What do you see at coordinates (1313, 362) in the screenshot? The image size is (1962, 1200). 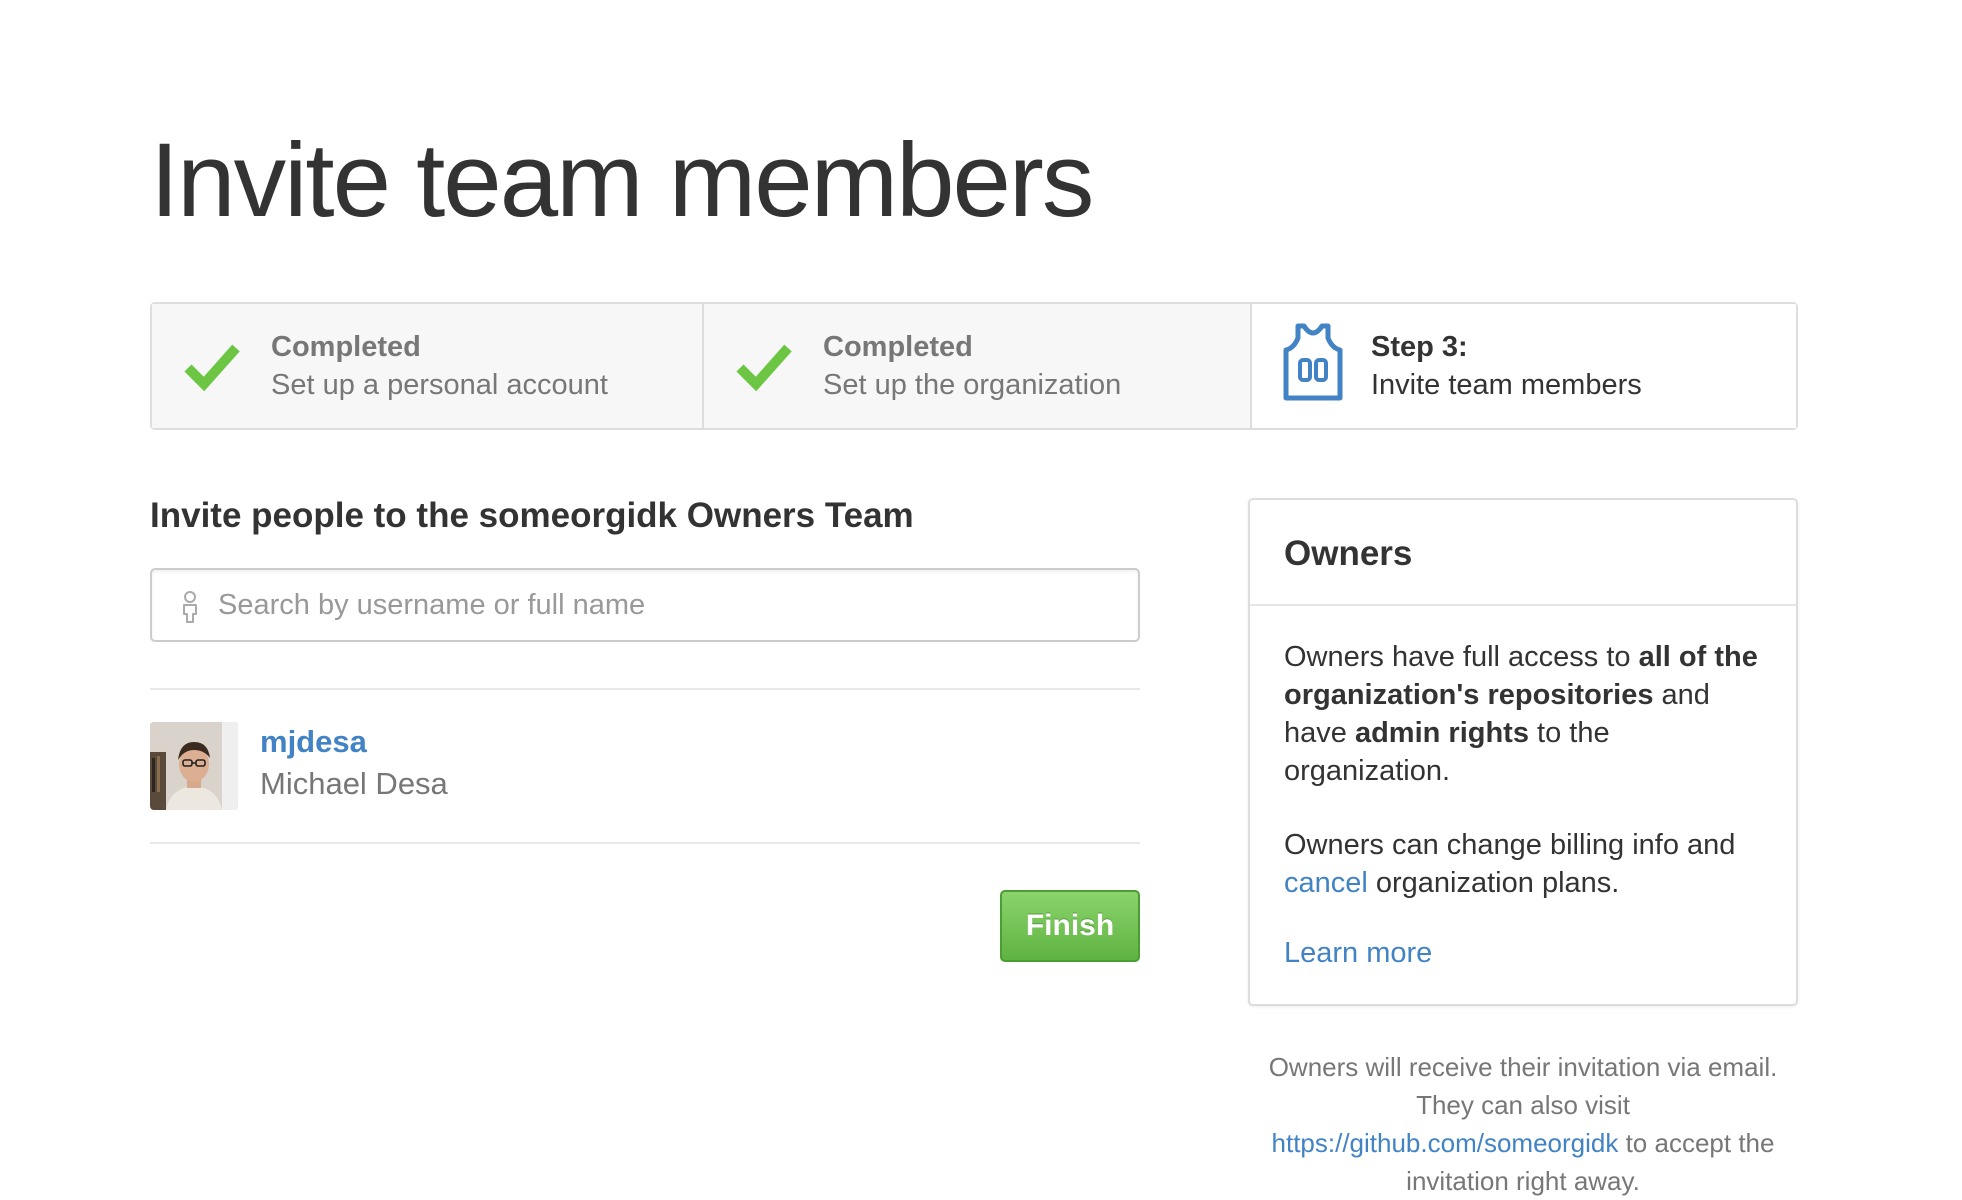 I see `jersey-icon` at bounding box center [1313, 362].